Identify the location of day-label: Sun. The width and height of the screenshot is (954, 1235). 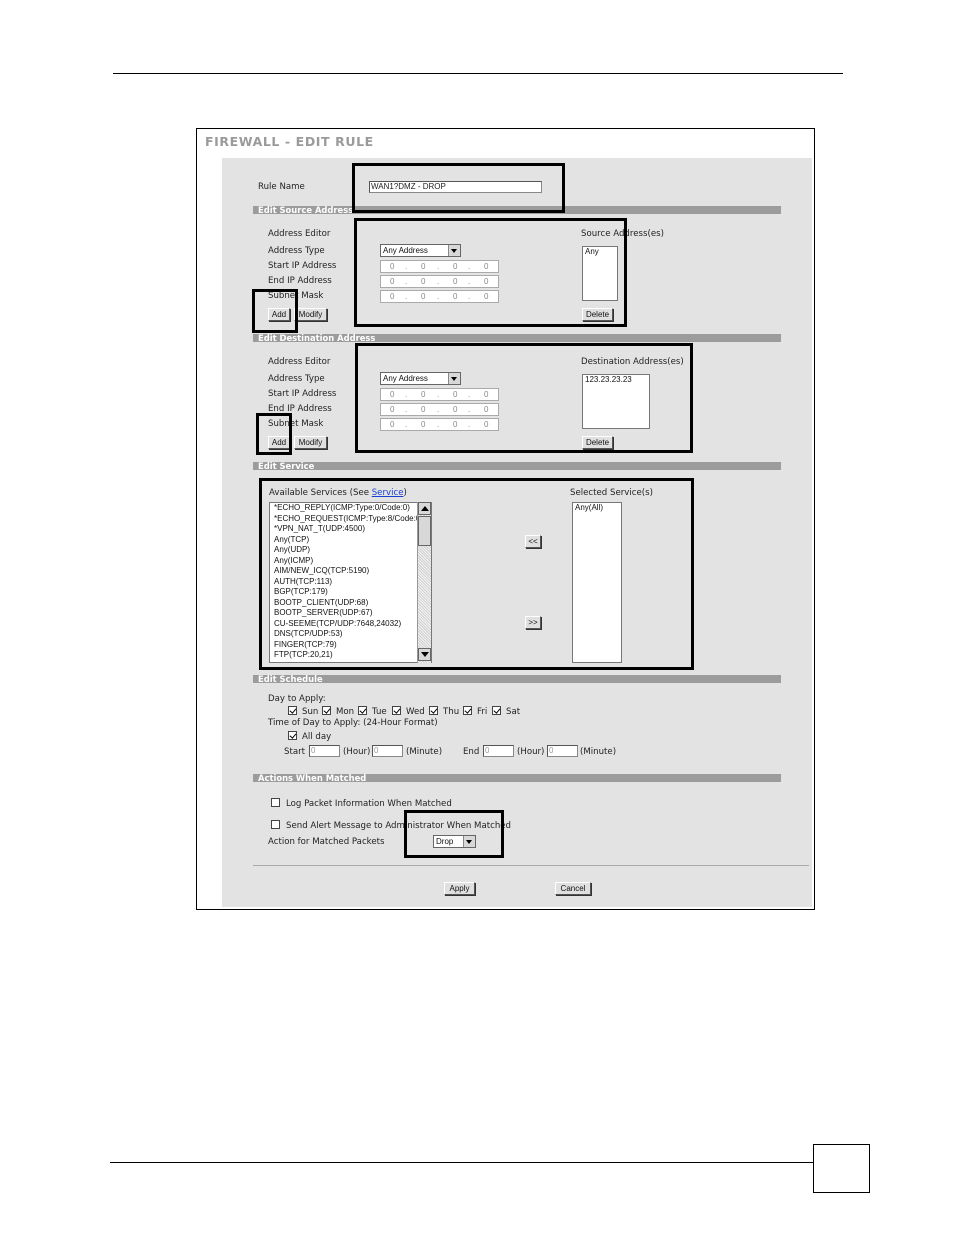
(310, 712).